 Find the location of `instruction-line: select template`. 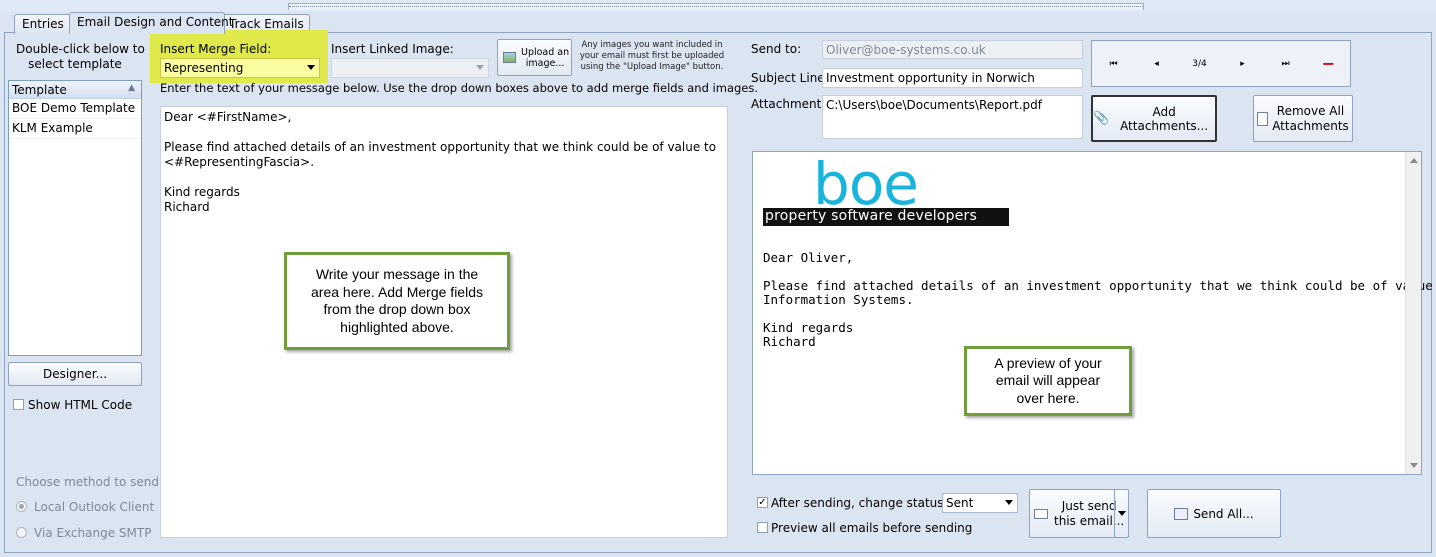

instruction-line: select template is located at coordinates (75, 64).